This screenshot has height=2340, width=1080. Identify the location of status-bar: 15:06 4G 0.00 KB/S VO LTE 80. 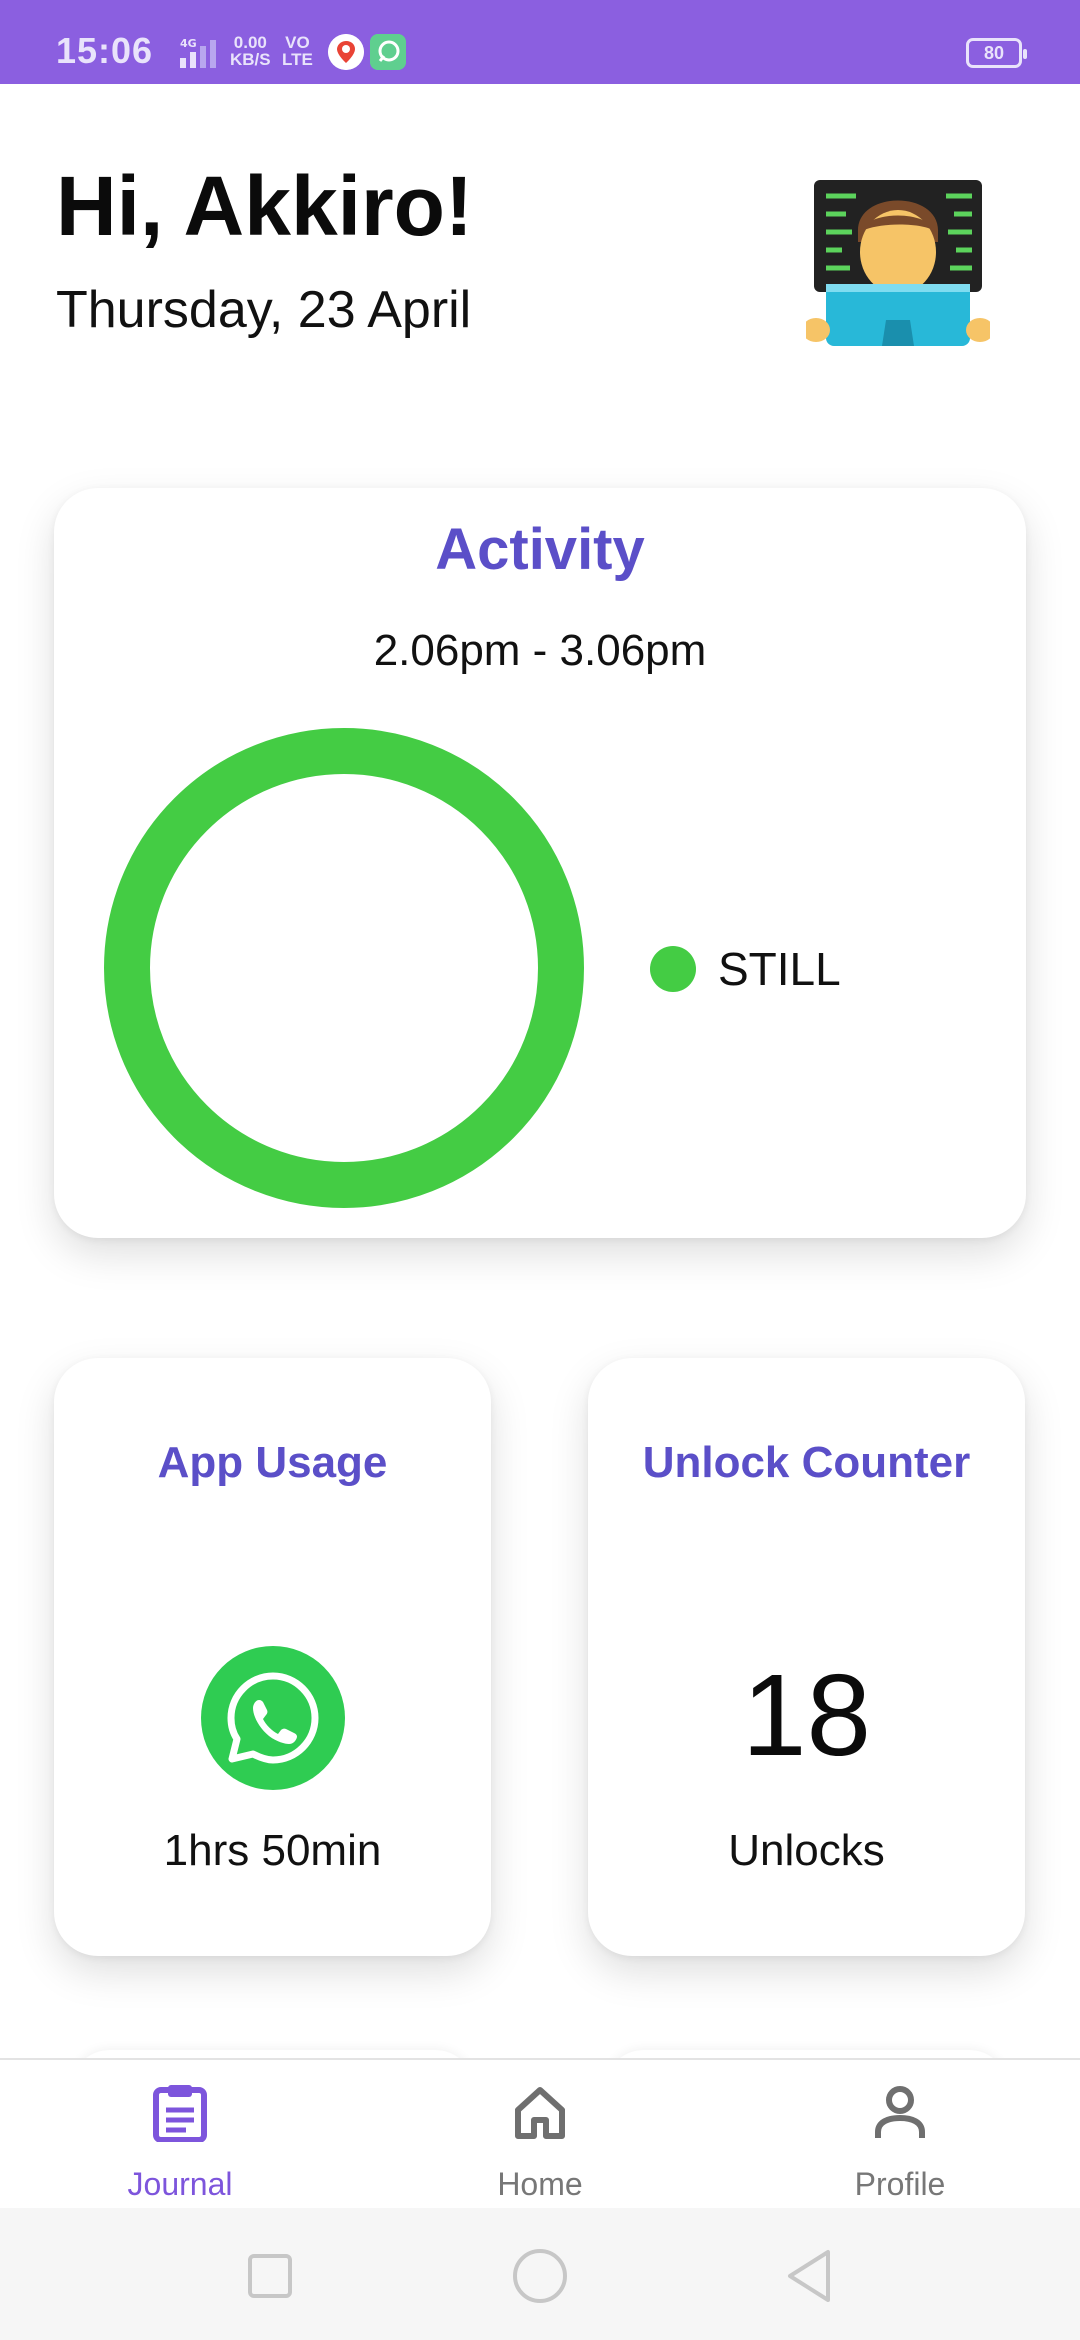
(540, 42).